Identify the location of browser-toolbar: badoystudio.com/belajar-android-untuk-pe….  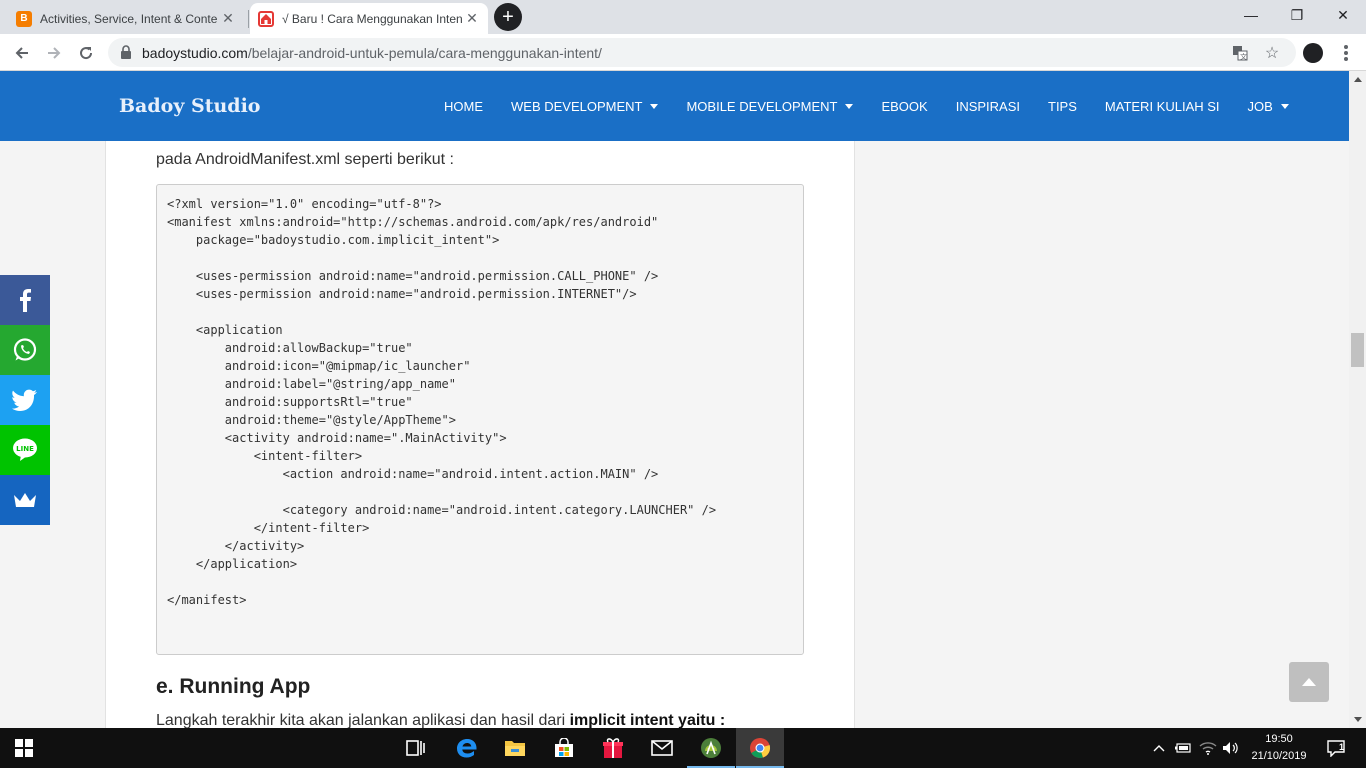
(683, 52).